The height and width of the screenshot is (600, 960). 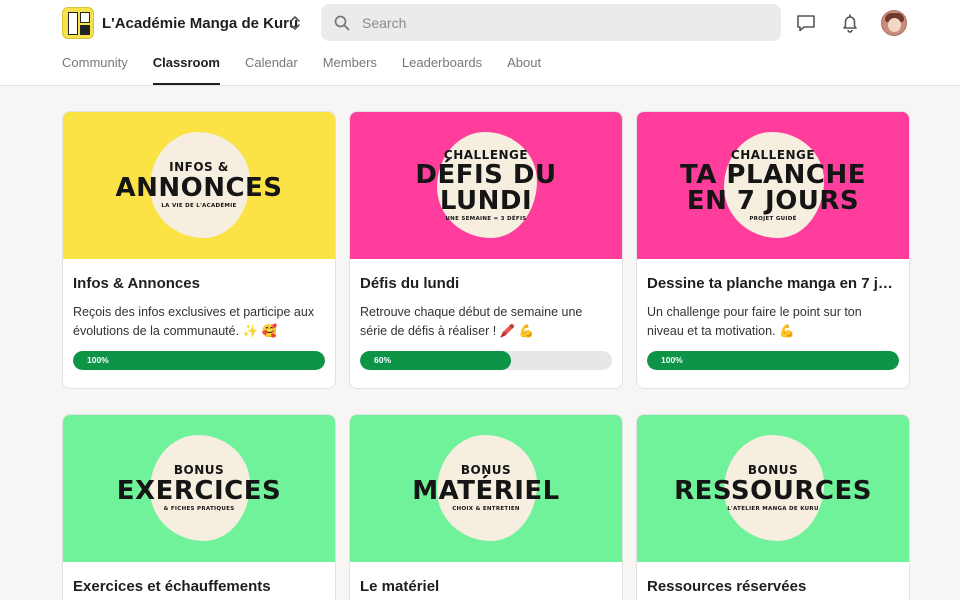 What do you see at coordinates (95, 71) in the screenshot?
I see `tab-community: Community` at bounding box center [95, 71].